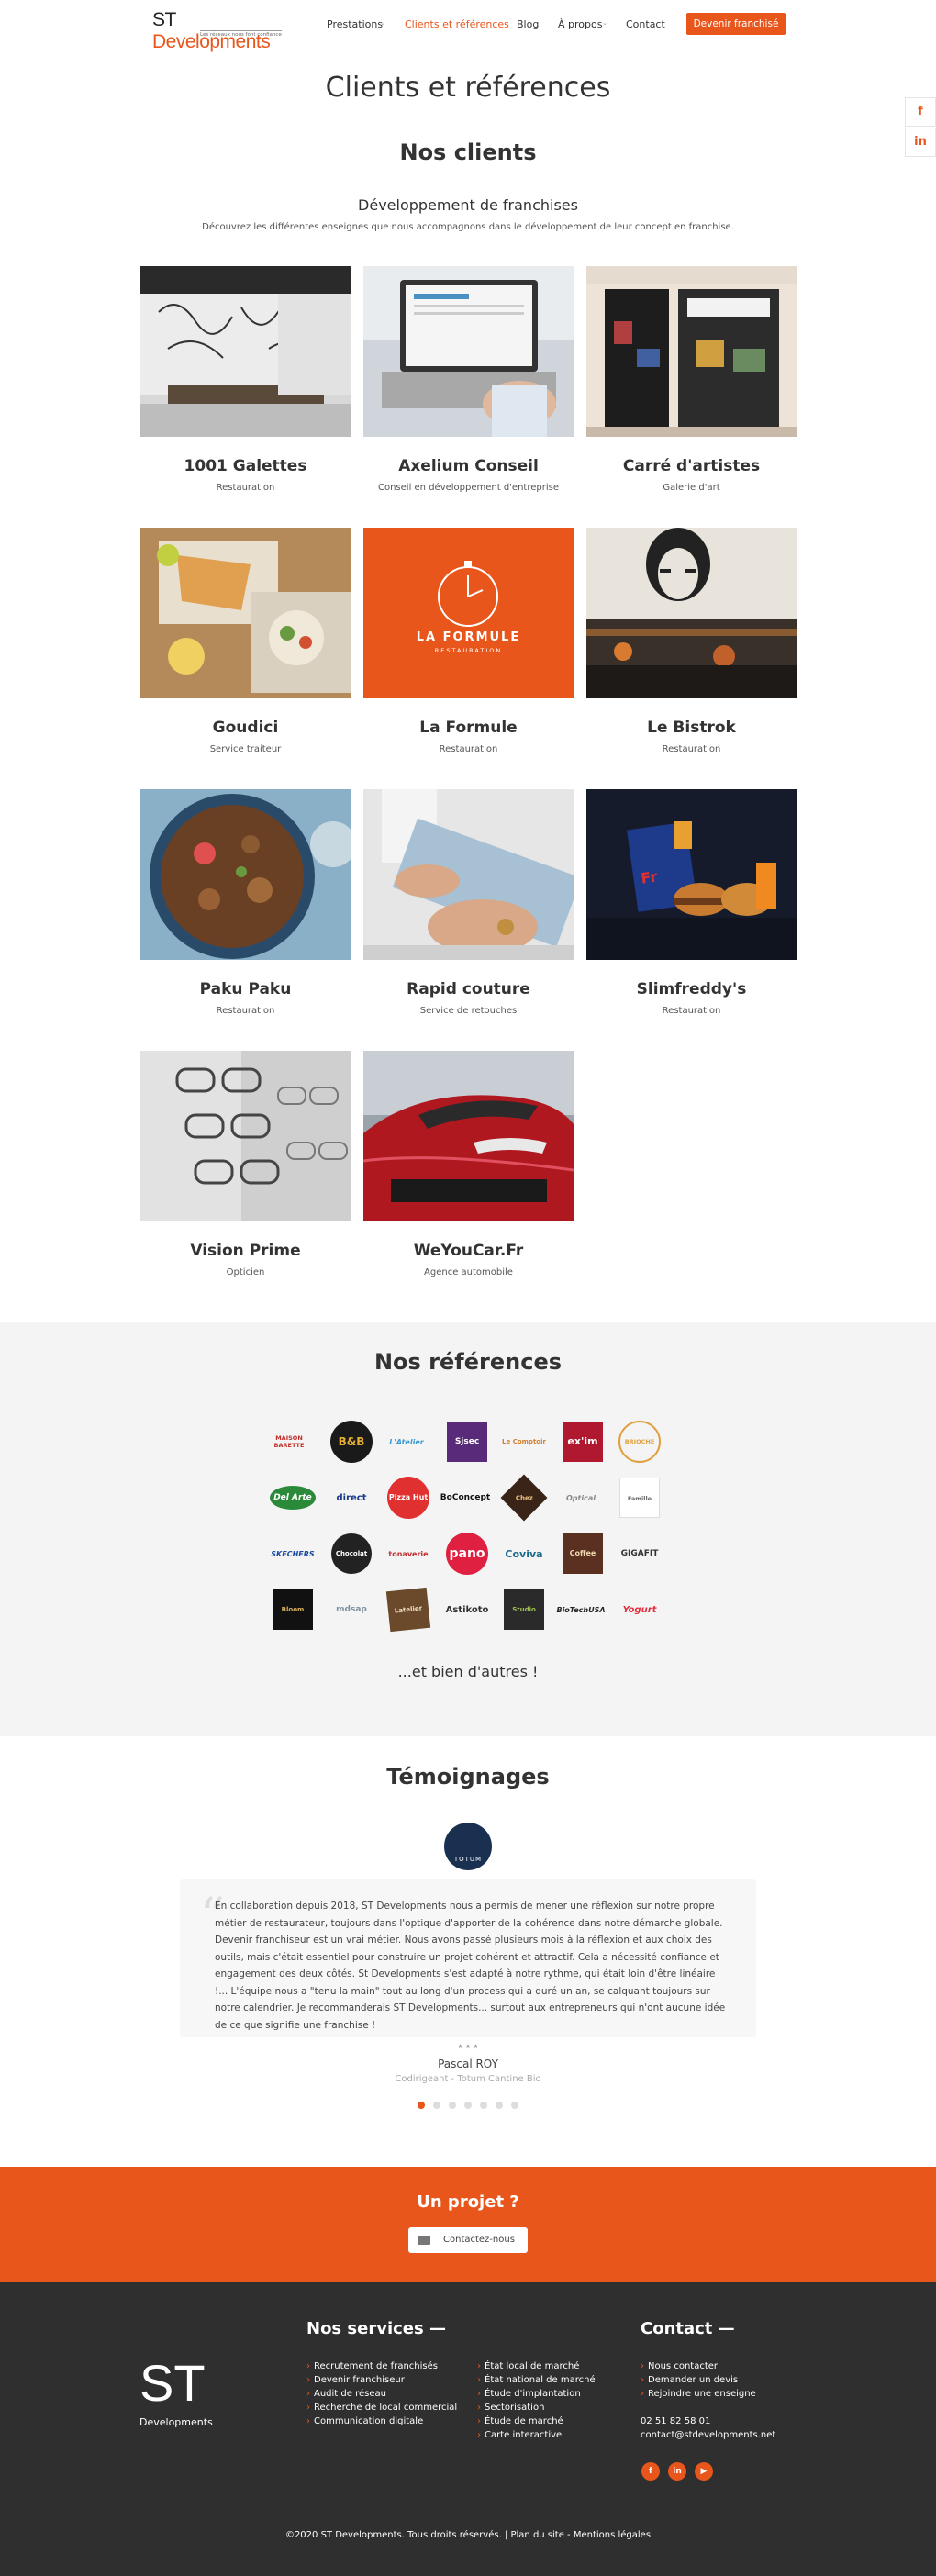 Image resolution: width=936 pixels, height=2576 pixels. Describe the element at coordinates (580, 24) in the screenshot. I see `nav-a-propos: À propos` at that location.